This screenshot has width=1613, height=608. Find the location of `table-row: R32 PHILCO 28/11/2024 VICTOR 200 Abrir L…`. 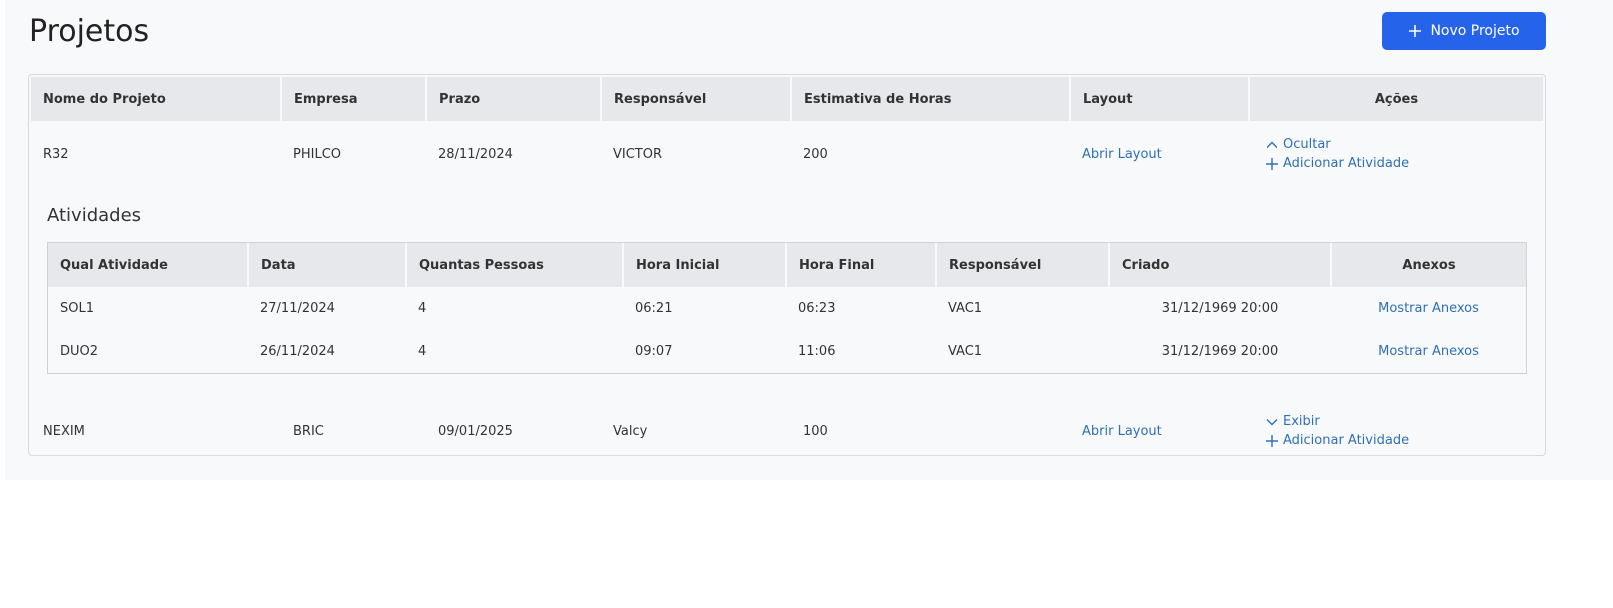

table-row: R32 PHILCO 28/11/2024 VICTOR 200 Abrir L… is located at coordinates (787, 154).